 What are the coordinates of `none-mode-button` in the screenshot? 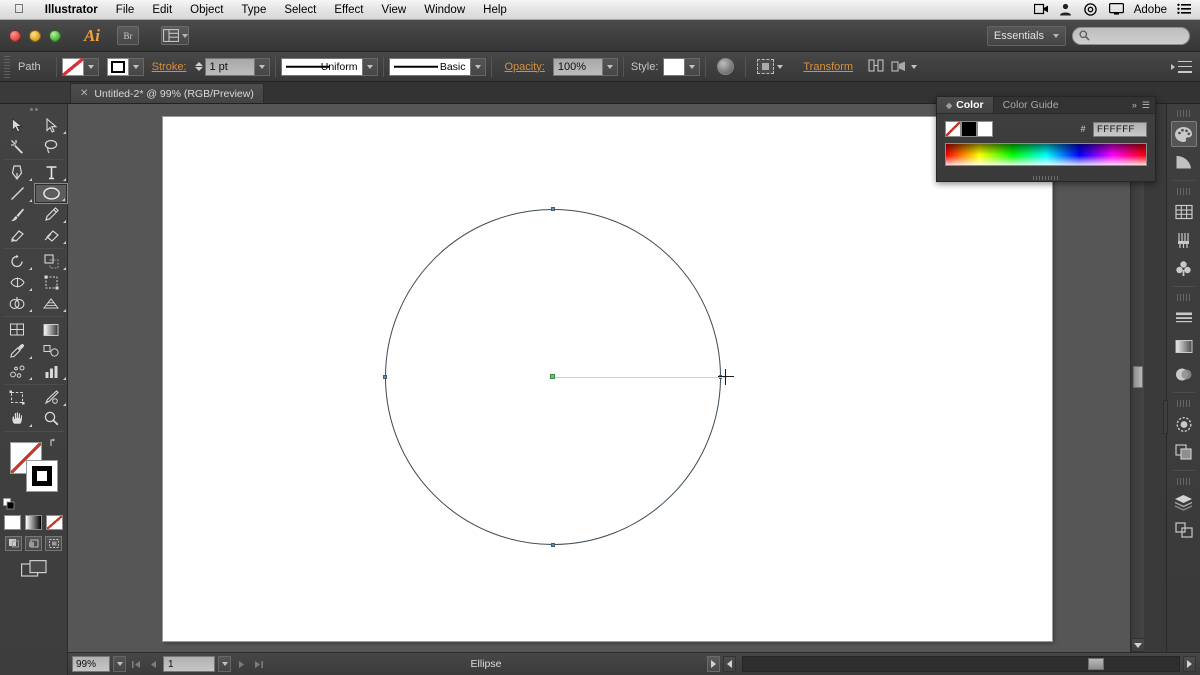 It's located at (54, 522).